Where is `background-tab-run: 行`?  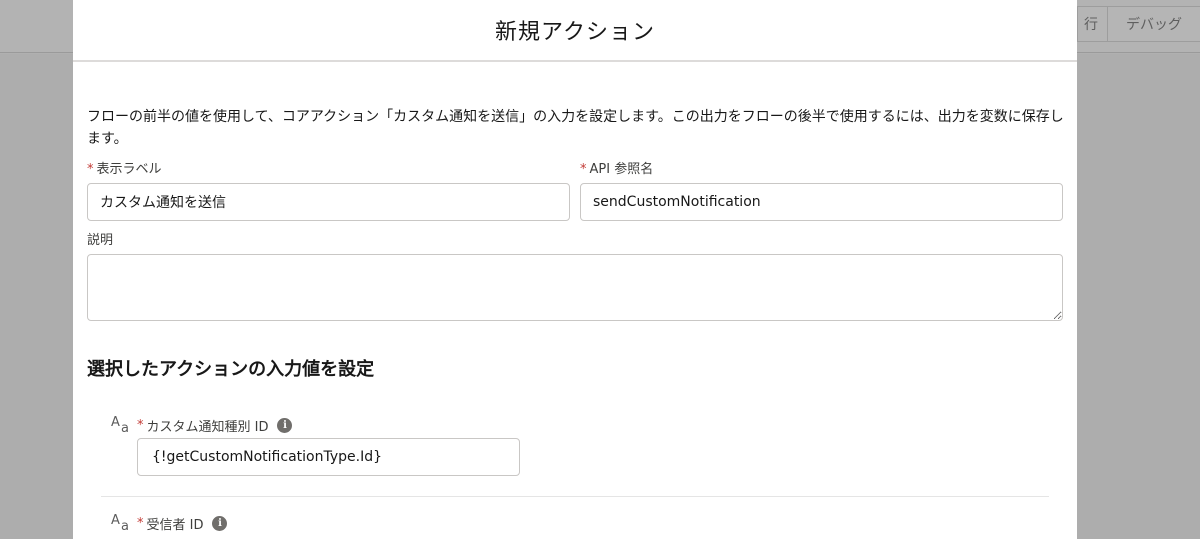
background-tab-run: 行 is located at coordinates (1092, 24).